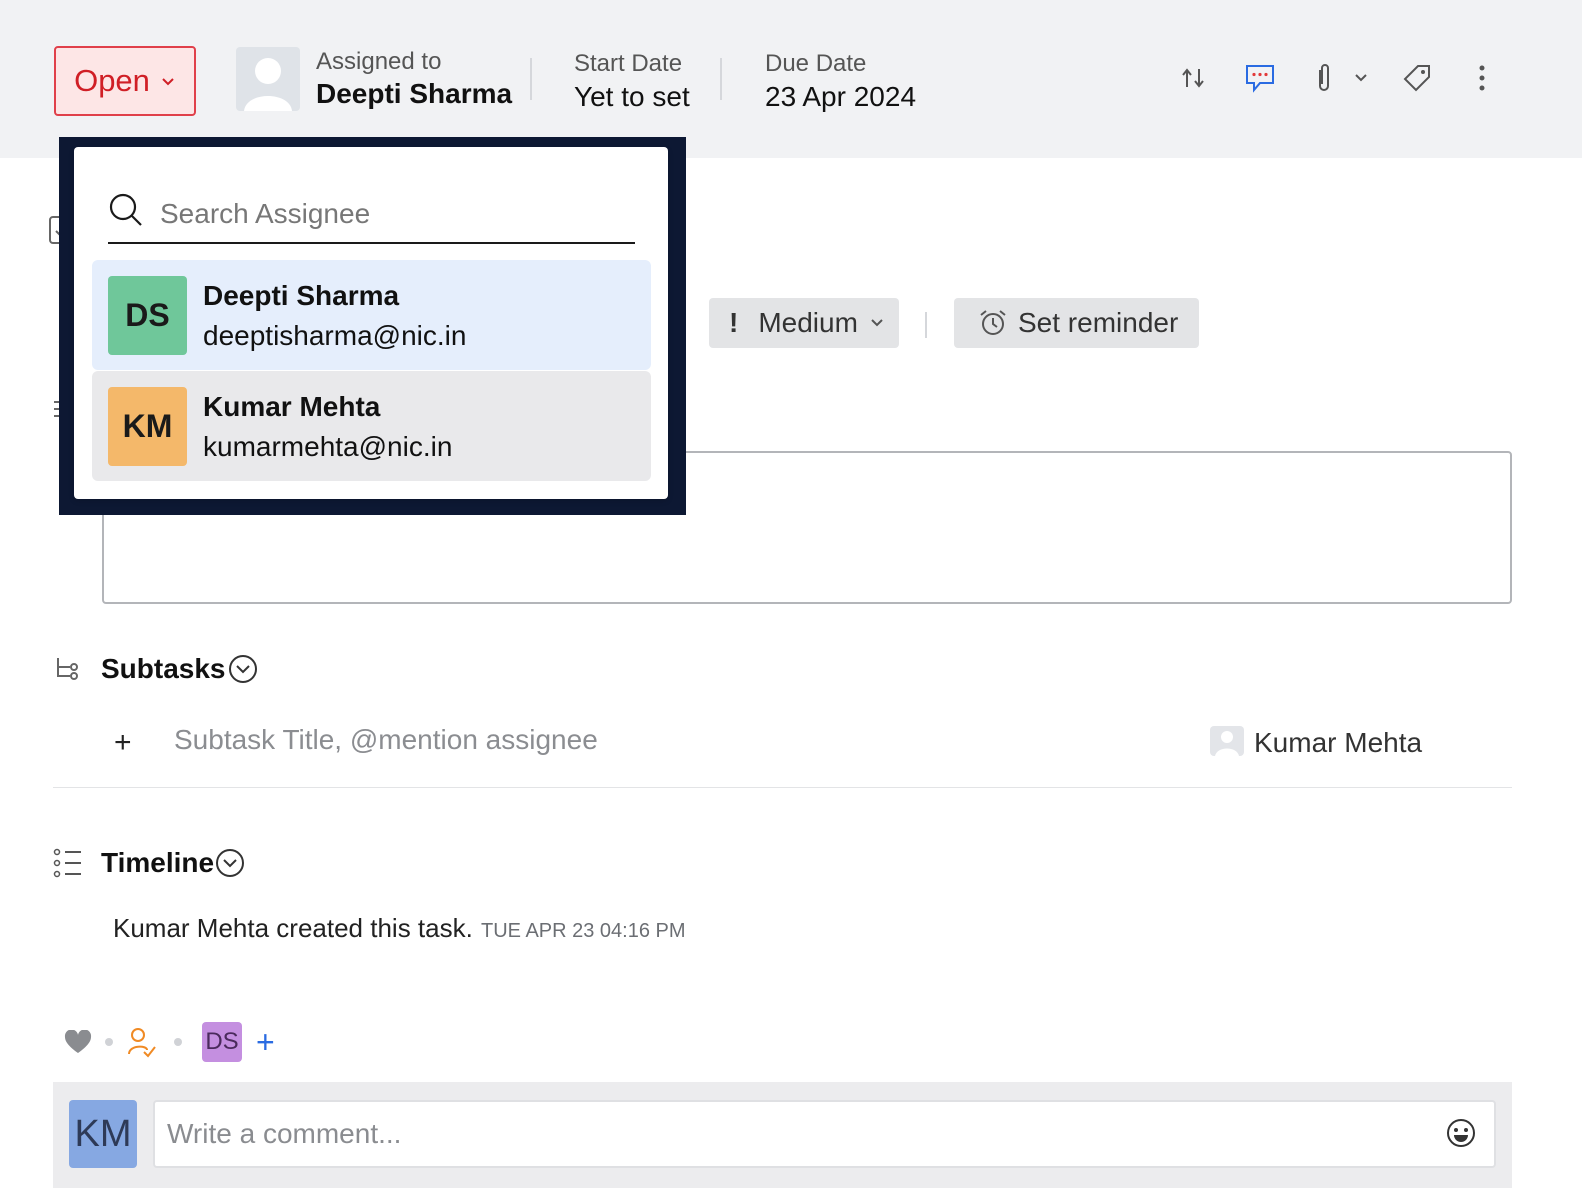 This screenshot has height=1188, width=1582. Describe the element at coordinates (158, 862) in the screenshot. I see `timeline-title: Timeline` at that location.